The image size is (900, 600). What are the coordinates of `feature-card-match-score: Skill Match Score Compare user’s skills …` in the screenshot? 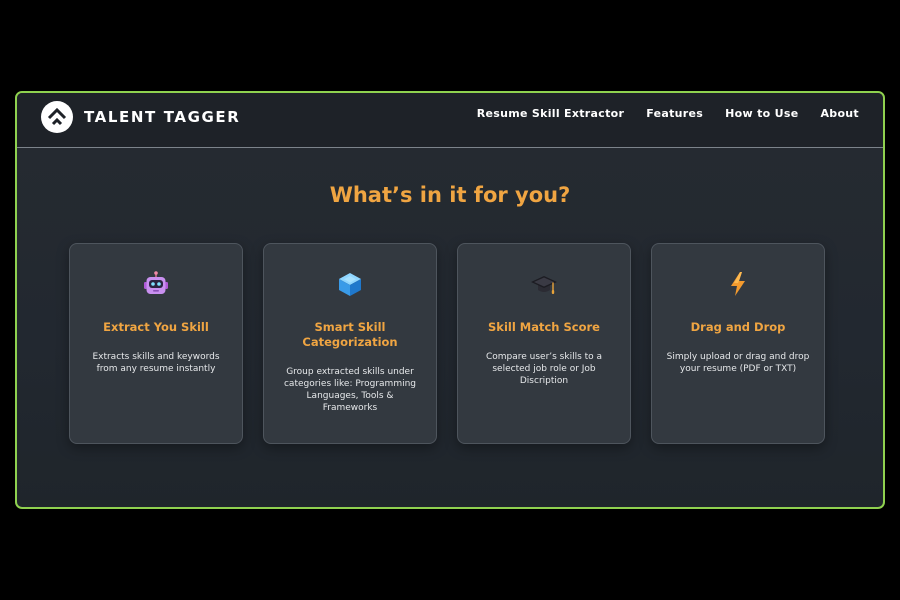 It's located at (544, 343).